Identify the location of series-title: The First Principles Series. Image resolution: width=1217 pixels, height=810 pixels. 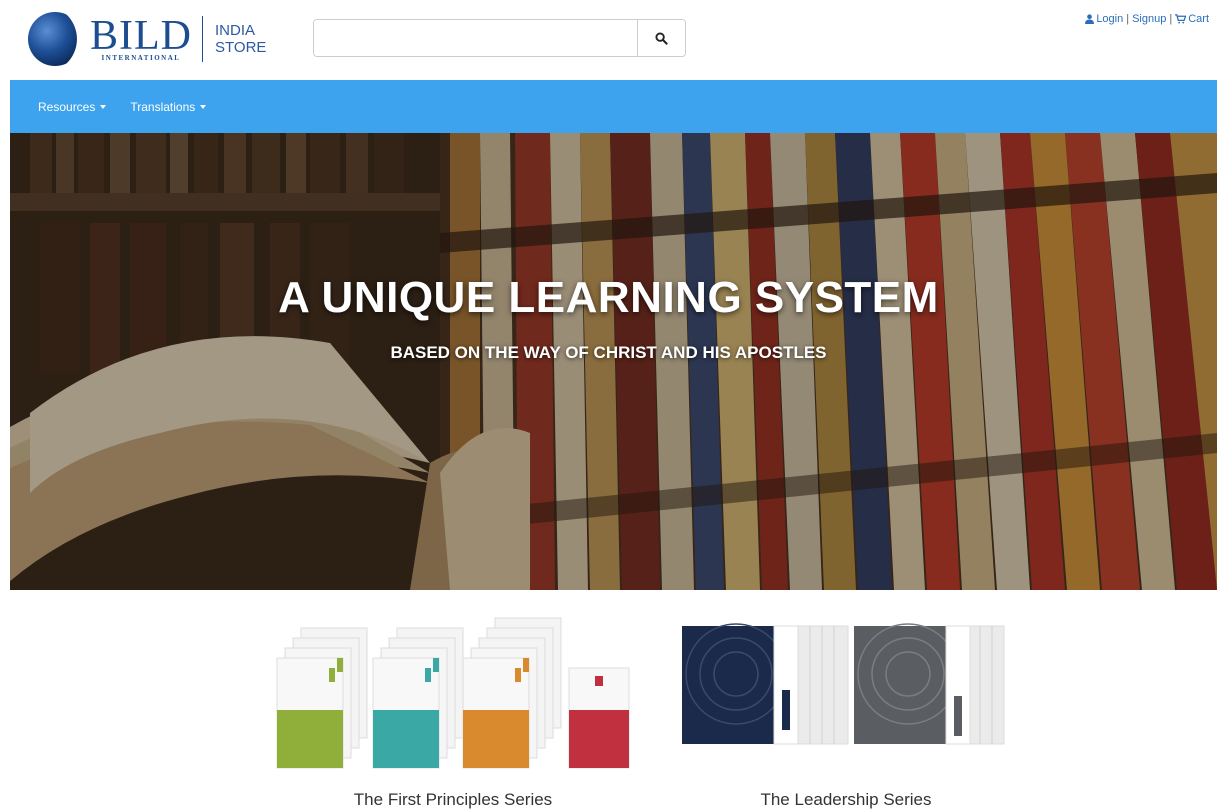
(453, 800).